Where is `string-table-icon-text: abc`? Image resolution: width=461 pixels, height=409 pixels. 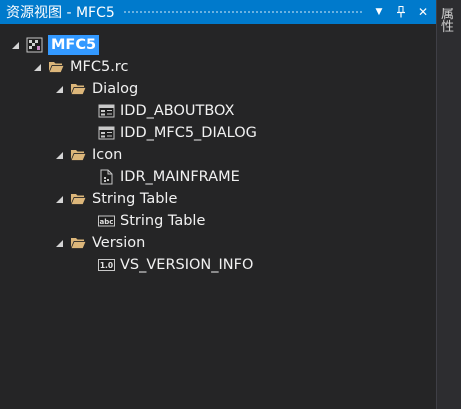 string-table-icon-text: abc is located at coordinates (107, 222).